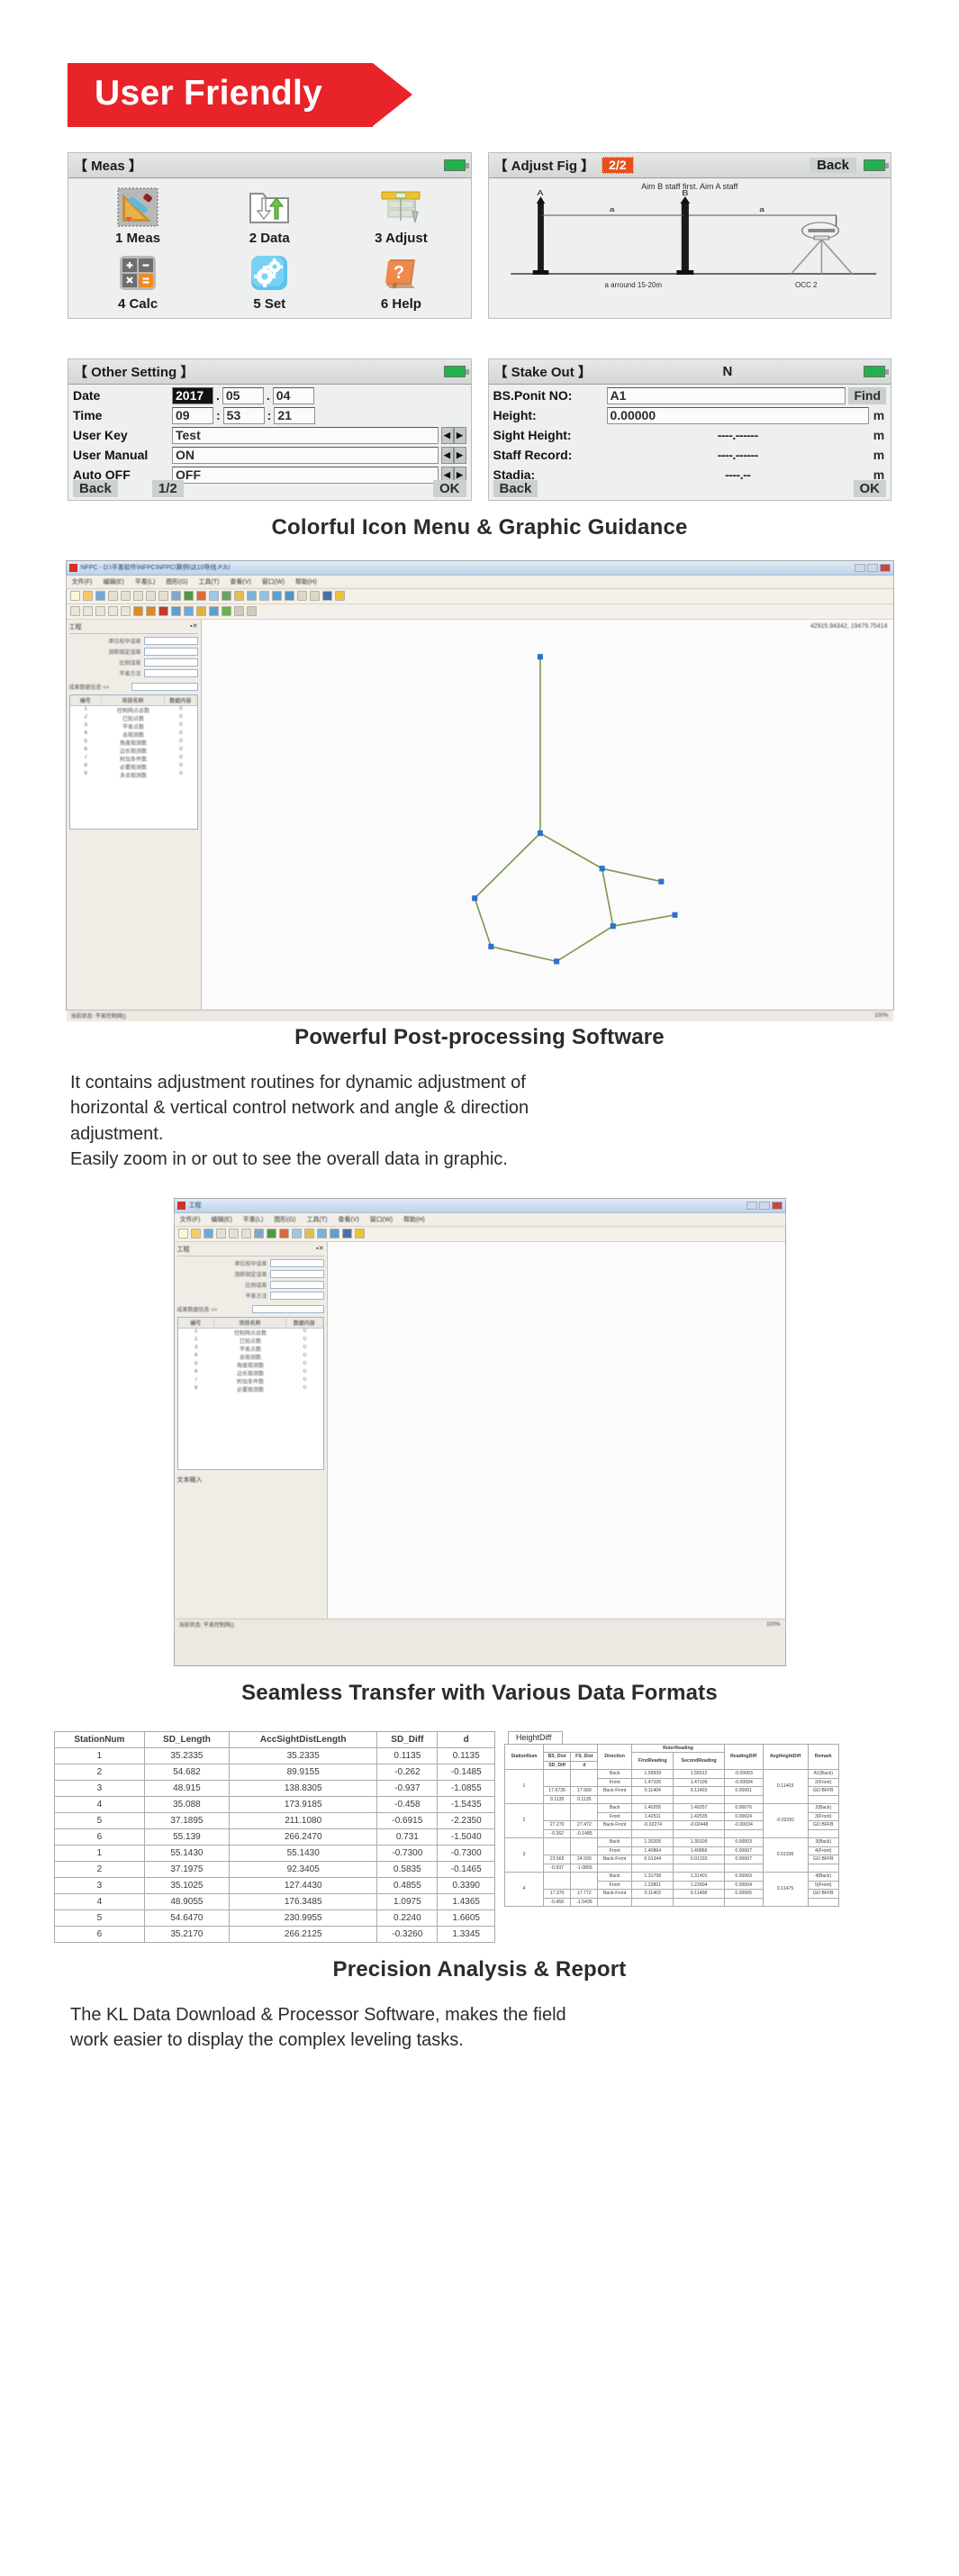 This screenshot has width=959, height=2576. What do you see at coordinates (163, 611) in the screenshot?
I see `tool-cursor-icon` at bounding box center [163, 611].